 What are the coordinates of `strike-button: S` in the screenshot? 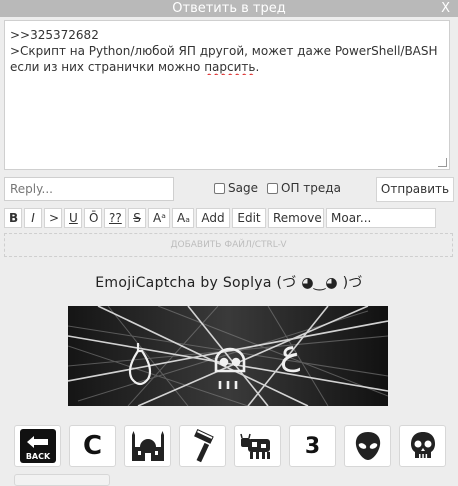 It's located at (137, 218).